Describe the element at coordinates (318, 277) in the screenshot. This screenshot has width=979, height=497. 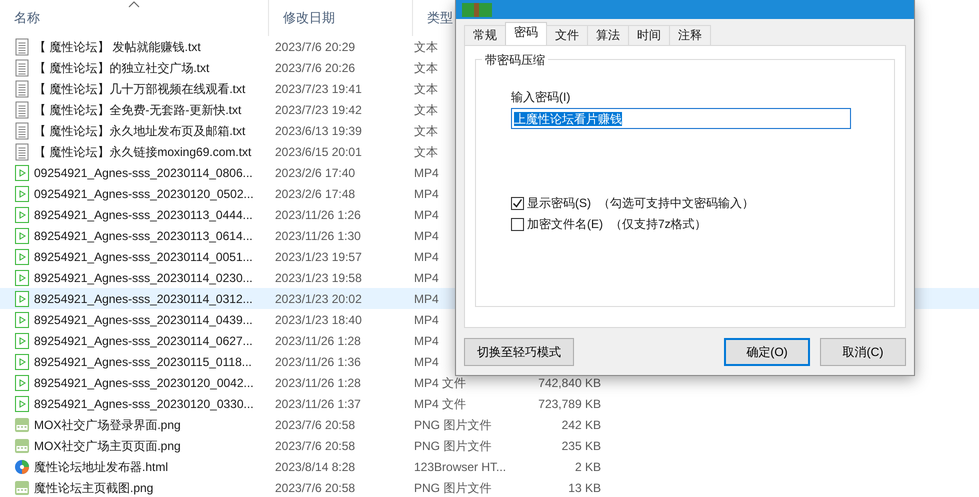
I see `file-date: 2023/1/23 19:58` at that location.